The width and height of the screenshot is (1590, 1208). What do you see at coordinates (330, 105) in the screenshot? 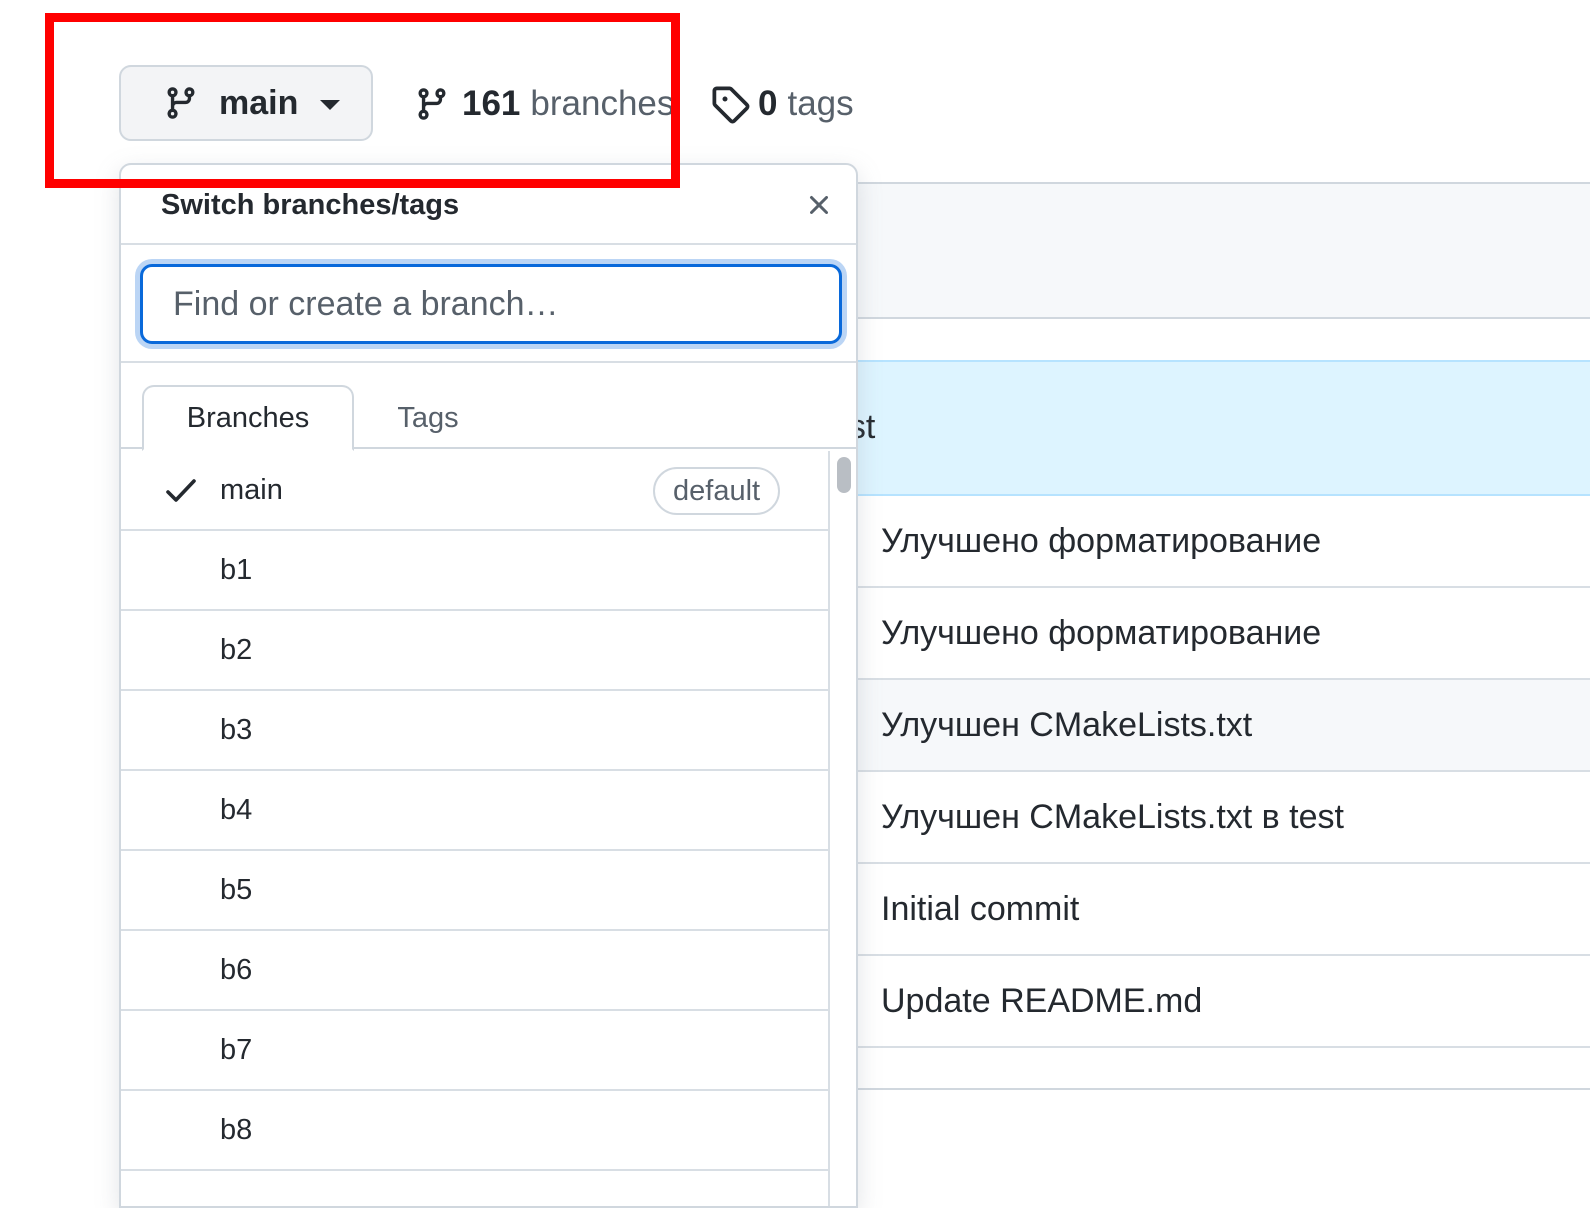
I see `caret-down-icon` at bounding box center [330, 105].